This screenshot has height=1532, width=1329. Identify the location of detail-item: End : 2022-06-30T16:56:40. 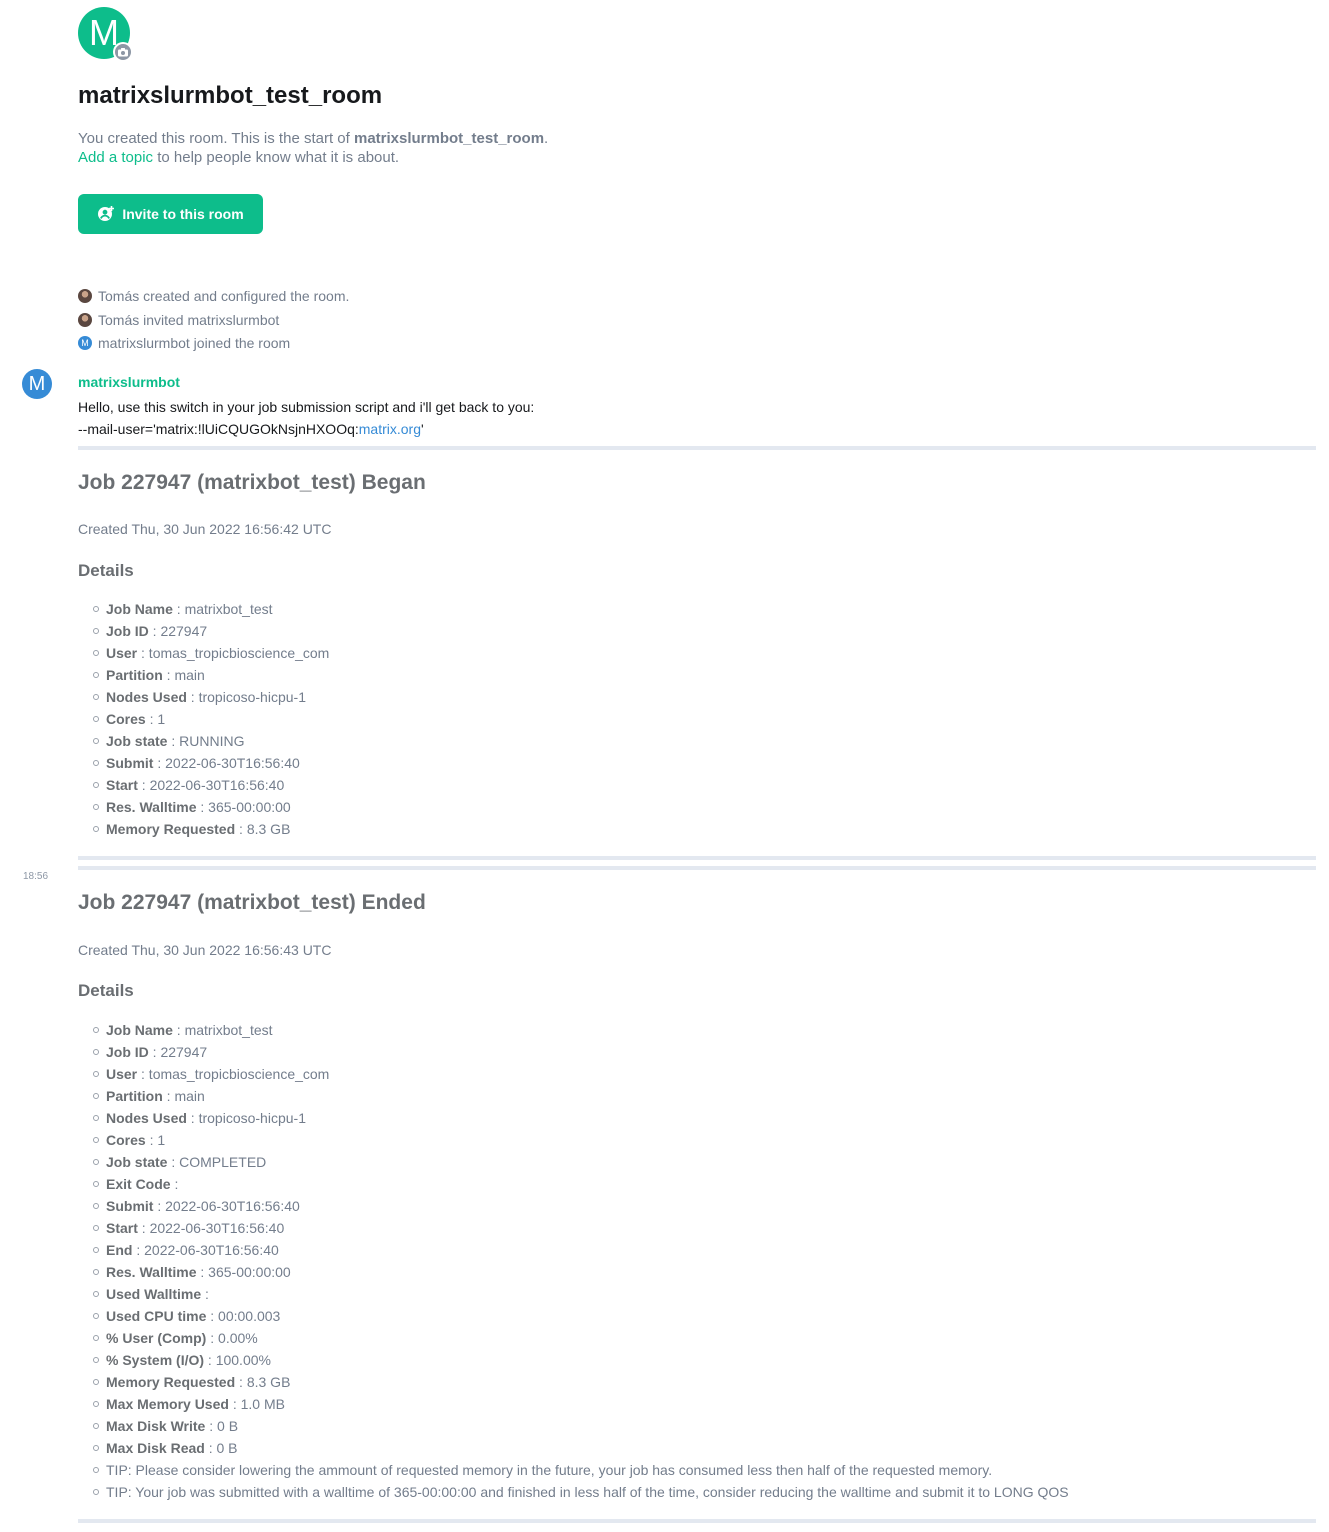
(573, 1250).